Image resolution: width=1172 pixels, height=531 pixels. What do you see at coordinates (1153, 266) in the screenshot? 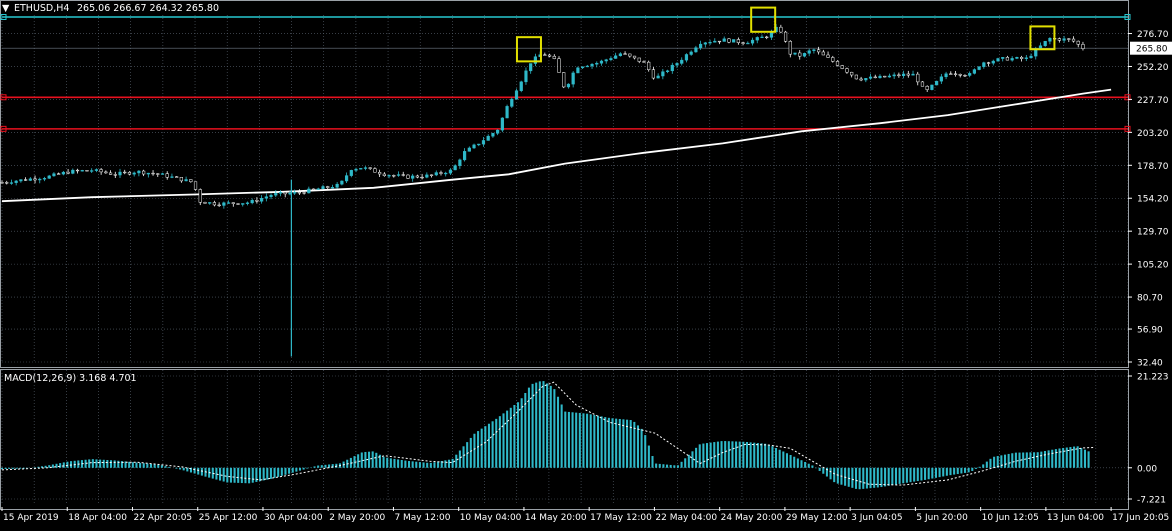
I see `price-tick-label: 105.20` at bounding box center [1153, 266].